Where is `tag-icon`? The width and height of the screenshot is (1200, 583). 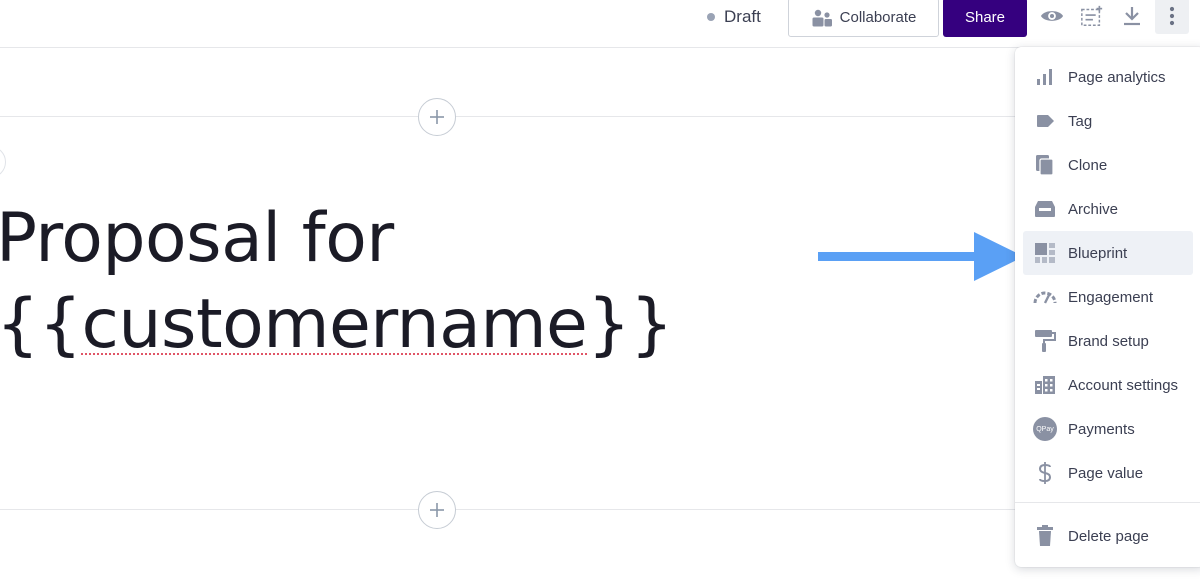
tag-icon is located at coordinates (1045, 121).